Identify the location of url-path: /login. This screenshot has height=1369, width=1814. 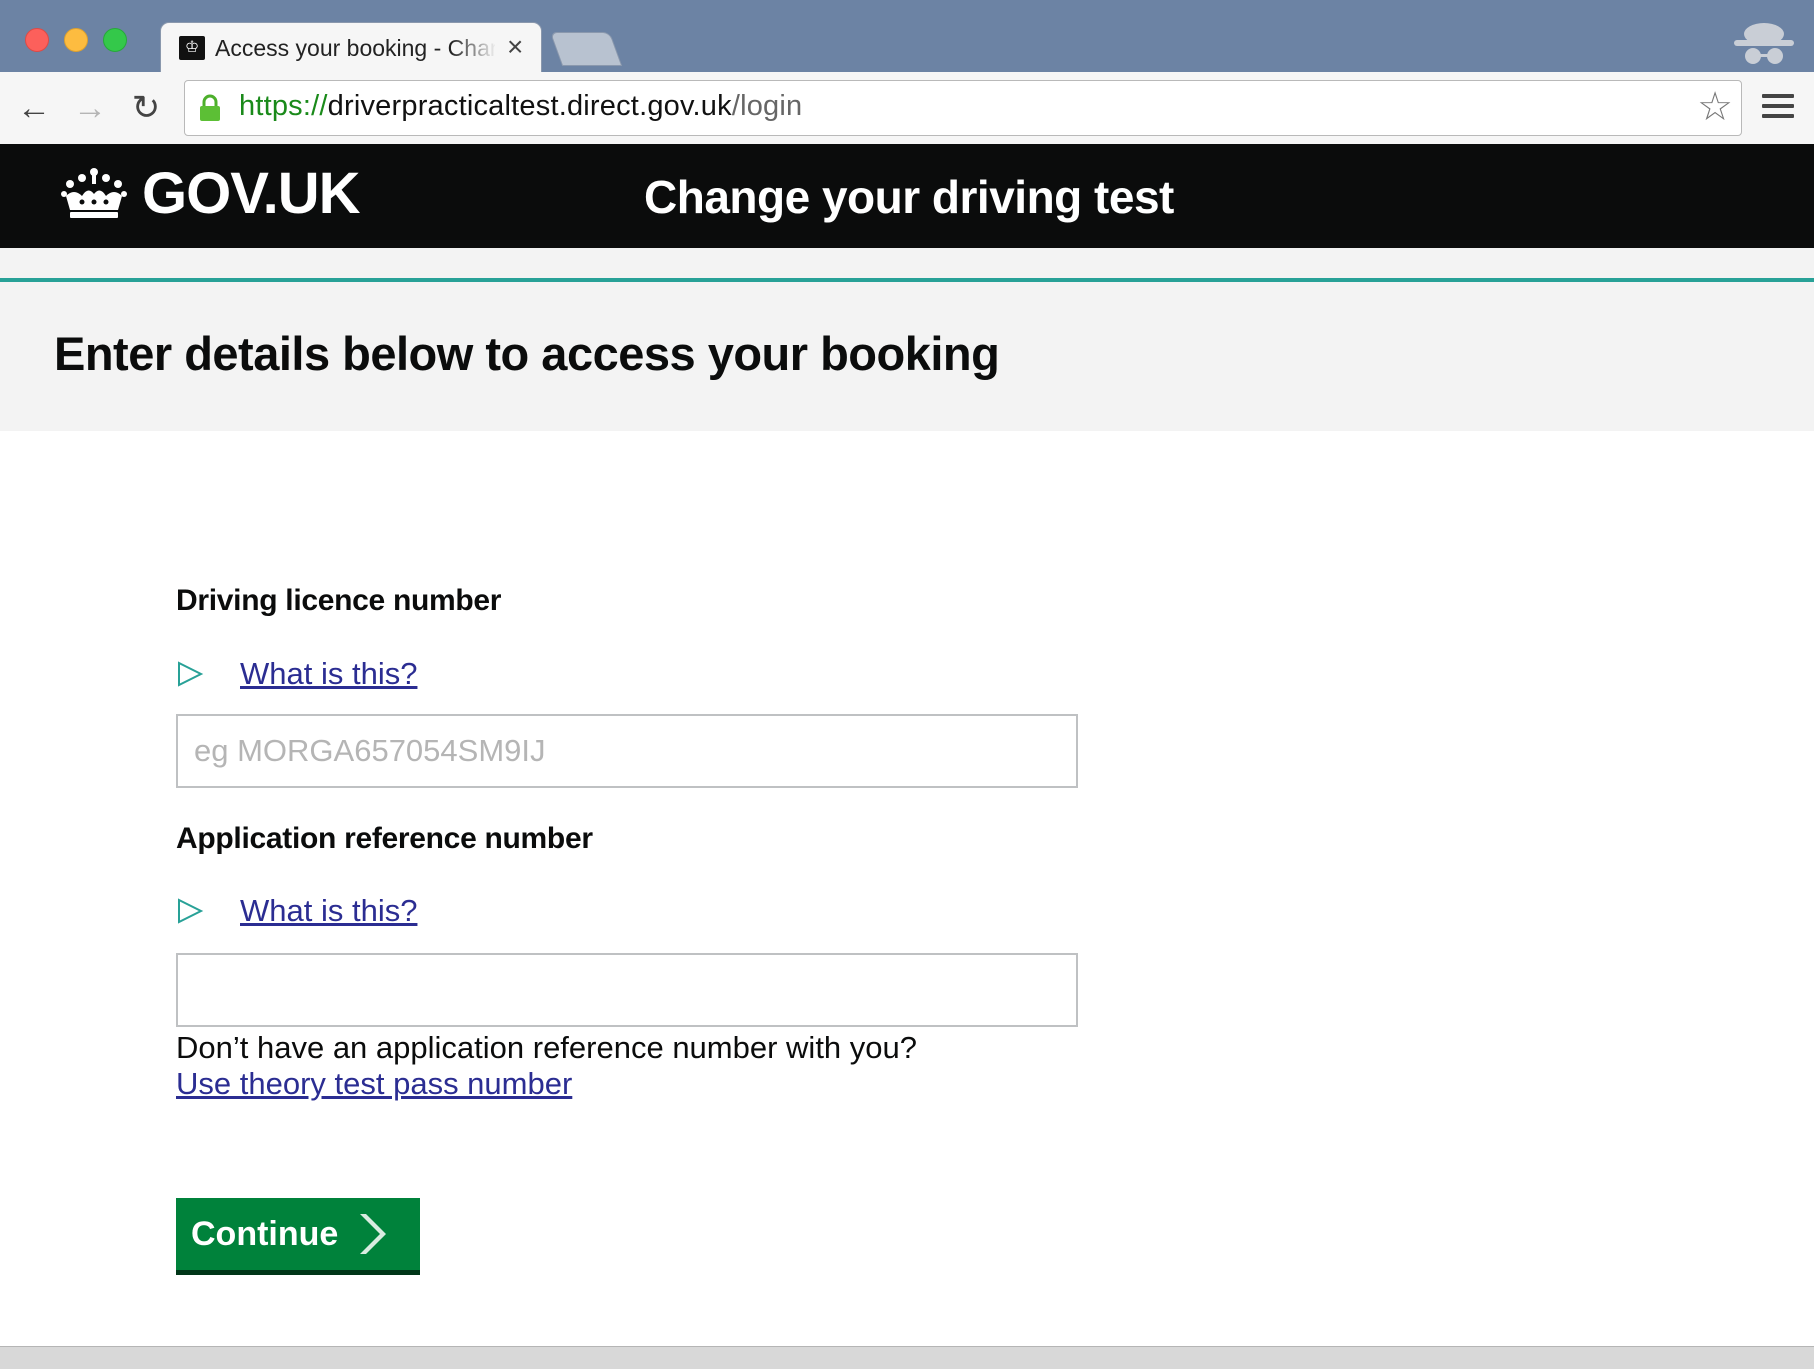
(767, 106).